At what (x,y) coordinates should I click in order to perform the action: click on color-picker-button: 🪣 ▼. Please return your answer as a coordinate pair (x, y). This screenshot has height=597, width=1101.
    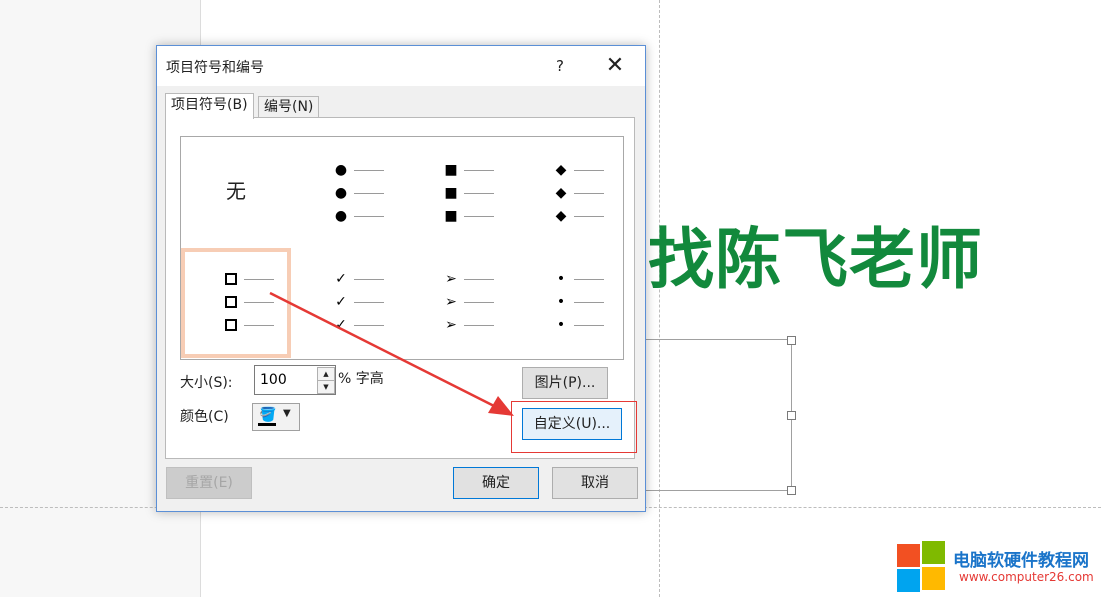
    Looking at the image, I should click on (276, 417).